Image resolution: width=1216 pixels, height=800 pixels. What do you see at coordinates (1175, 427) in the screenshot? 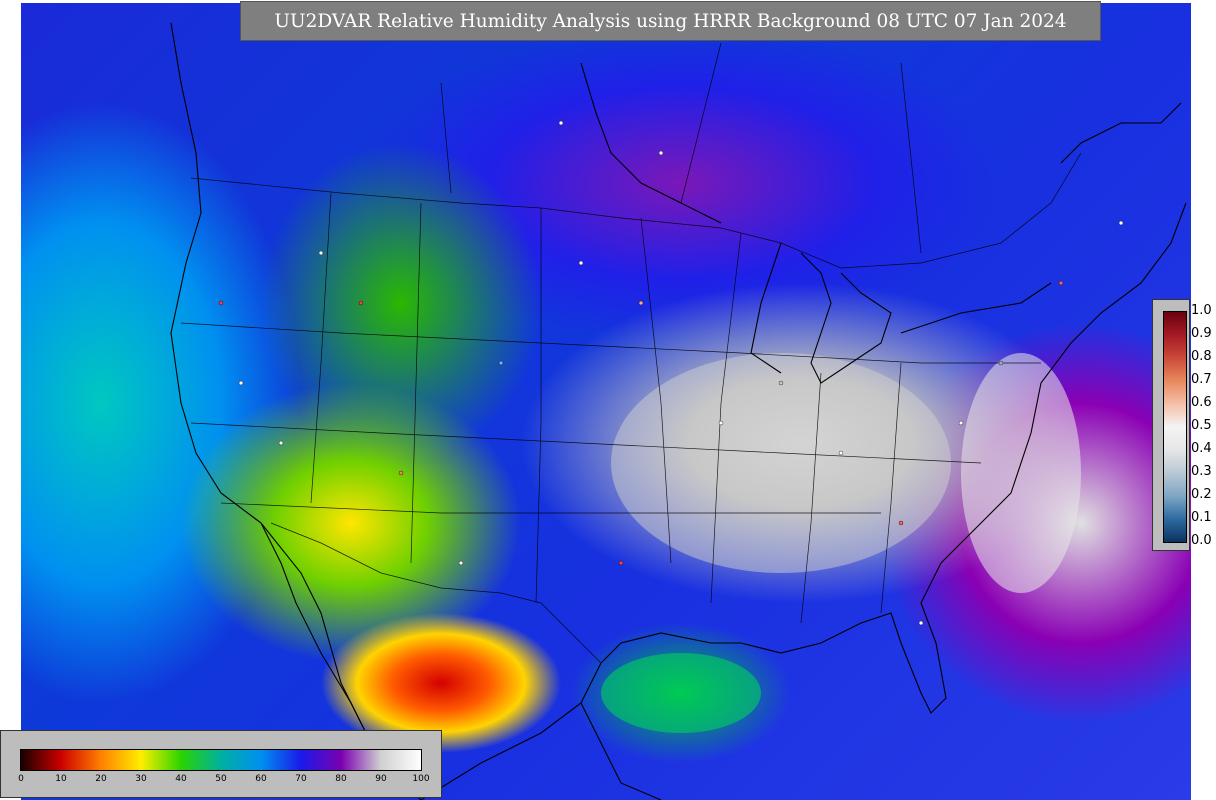
I see `fraction-colorbar` at bounding box center [1175, 427].